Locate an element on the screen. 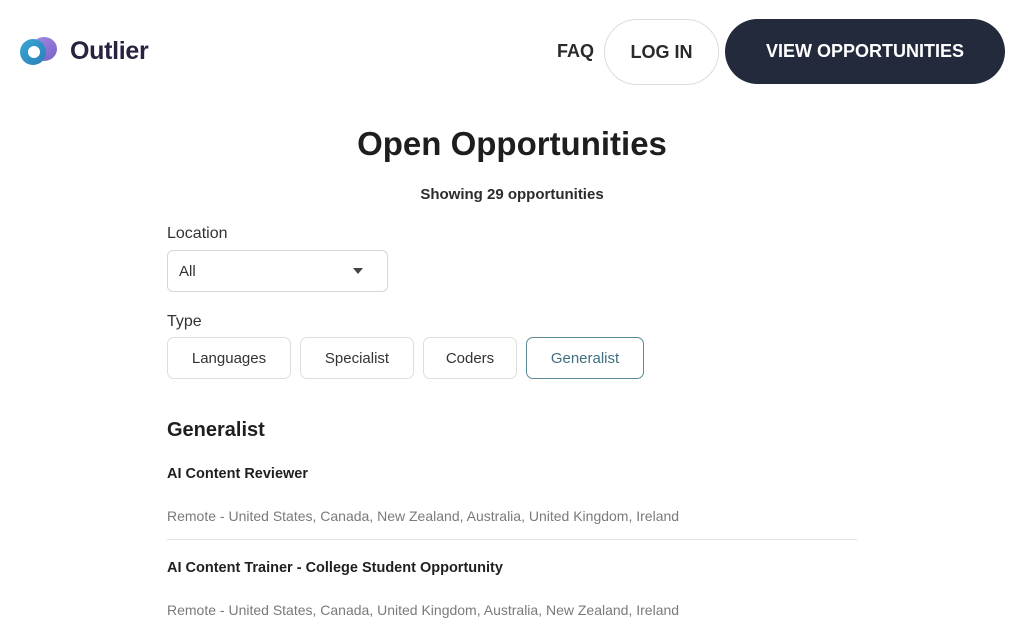 The height and width of the screenshot is (626, 1024). job-title: AI Content Reviewer is located at coordinates (512, 474).